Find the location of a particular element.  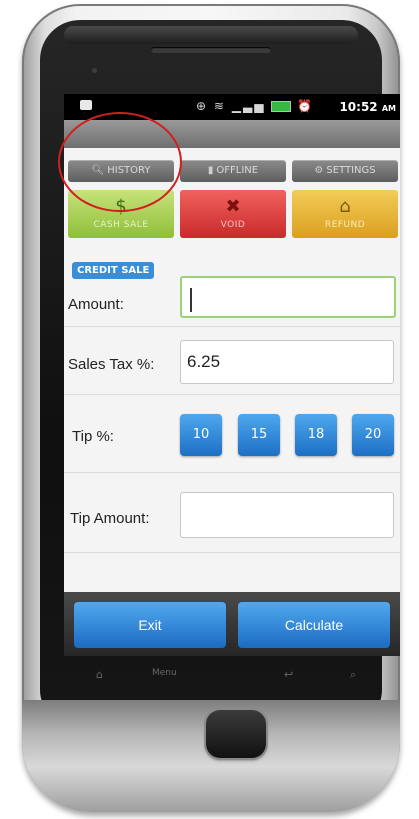

tip-20-button: 20 is located at coordinates (373, 435).